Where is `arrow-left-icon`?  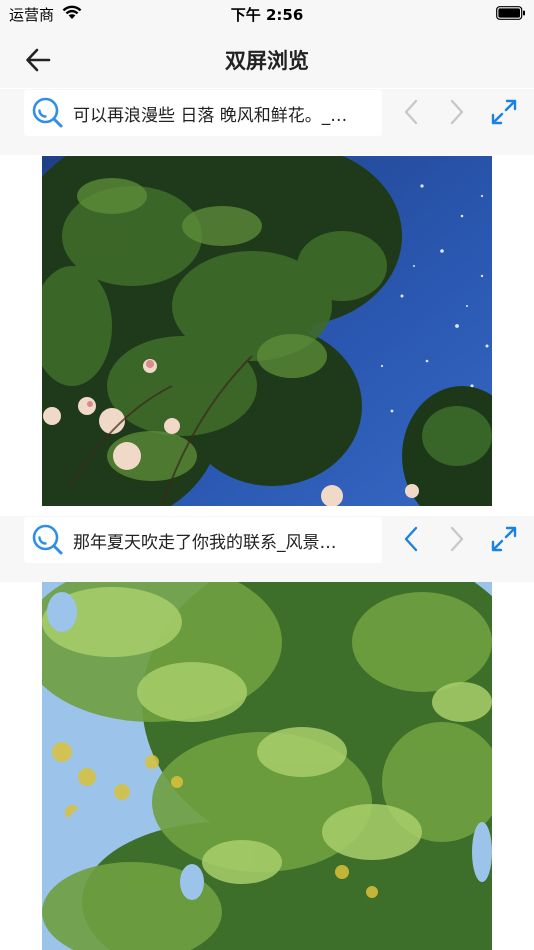 arrow-left-icon is located at coordinates (38, 60).